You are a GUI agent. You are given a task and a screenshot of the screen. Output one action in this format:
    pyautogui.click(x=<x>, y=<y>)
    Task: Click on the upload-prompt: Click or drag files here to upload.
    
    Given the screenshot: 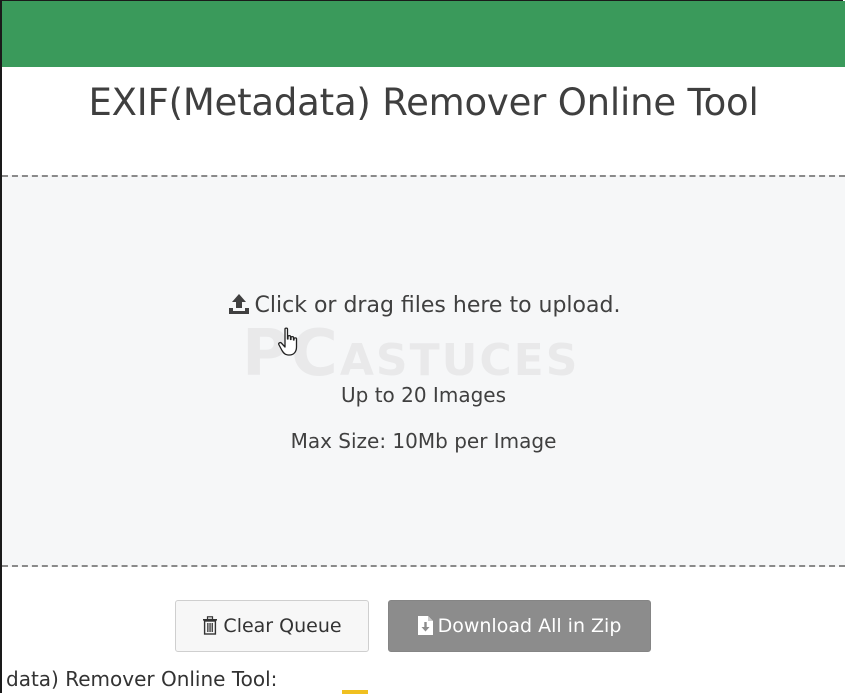 What is the action you would take?
    pyautogui.click(x=423, y=307)
    